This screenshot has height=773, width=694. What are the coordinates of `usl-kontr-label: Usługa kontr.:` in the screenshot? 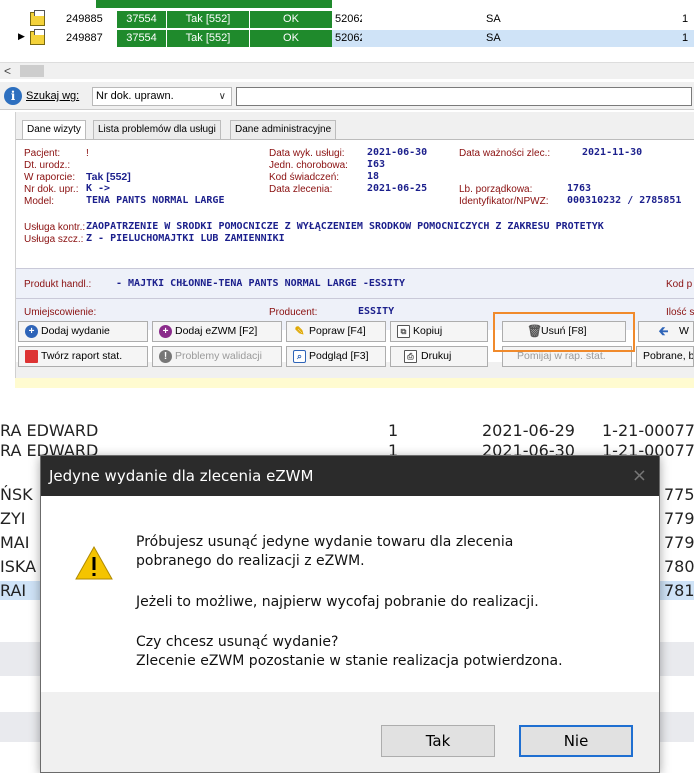 It's located at (55, 227).